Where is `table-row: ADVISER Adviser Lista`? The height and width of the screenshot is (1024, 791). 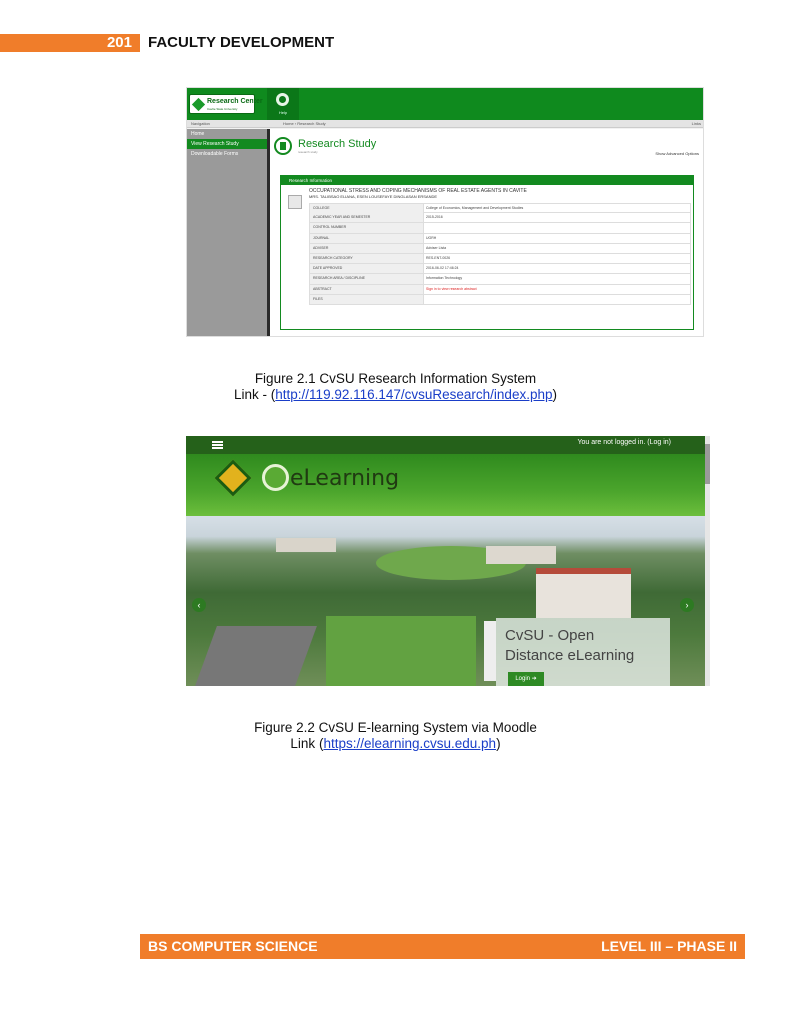 table-row: ADVISER Adviser Lista is located at coordinates (500, 248).